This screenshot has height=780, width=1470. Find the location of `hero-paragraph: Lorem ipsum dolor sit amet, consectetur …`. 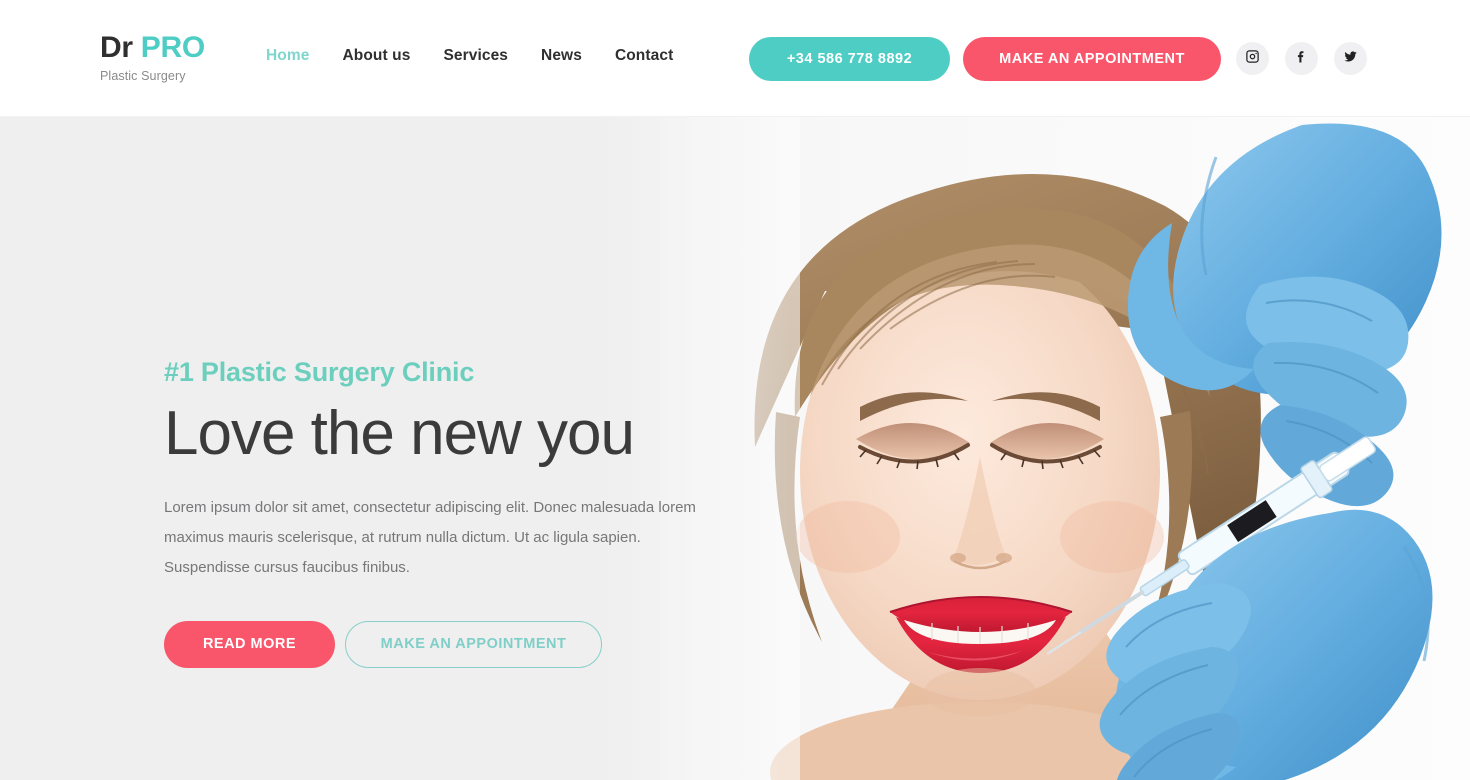

hero-paragraph: Lorem ipsum dolor sit amet, consectetur … is located at coordinates (430, 537).